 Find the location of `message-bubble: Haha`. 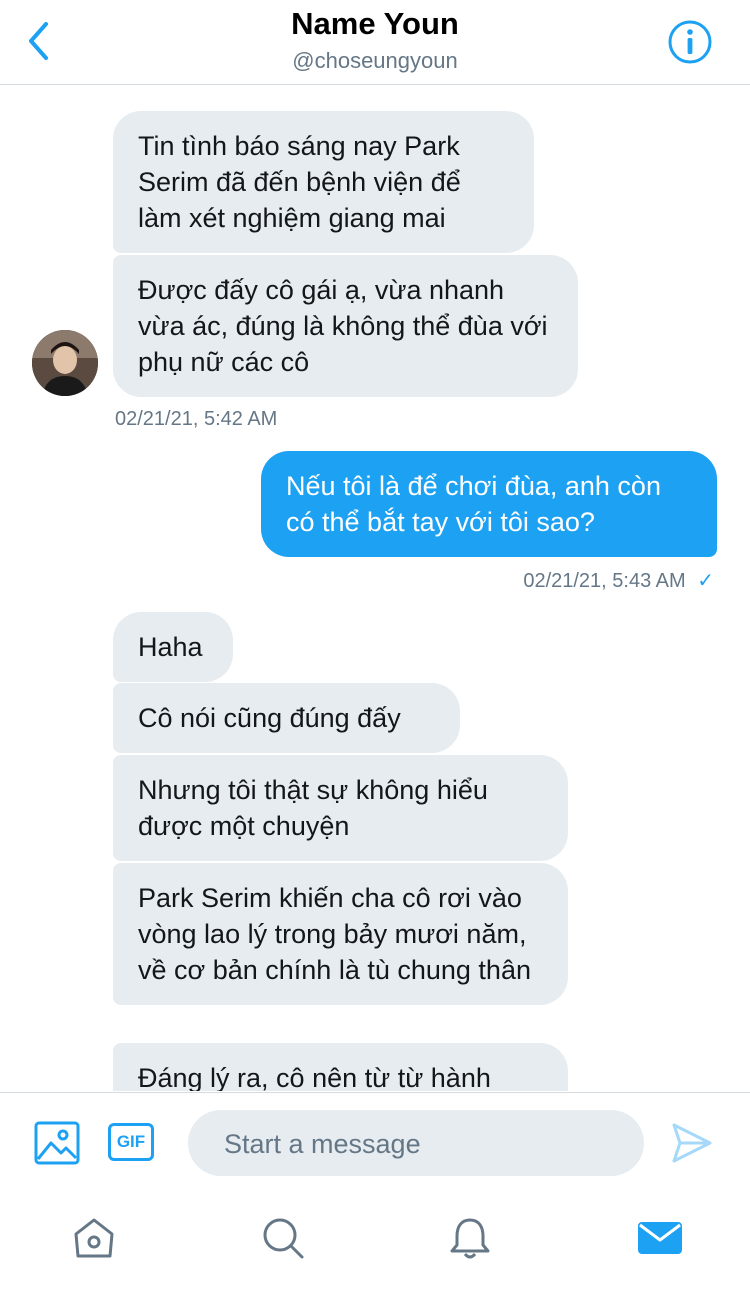

message-bubble: Haha is located at coordinates (173, 647).